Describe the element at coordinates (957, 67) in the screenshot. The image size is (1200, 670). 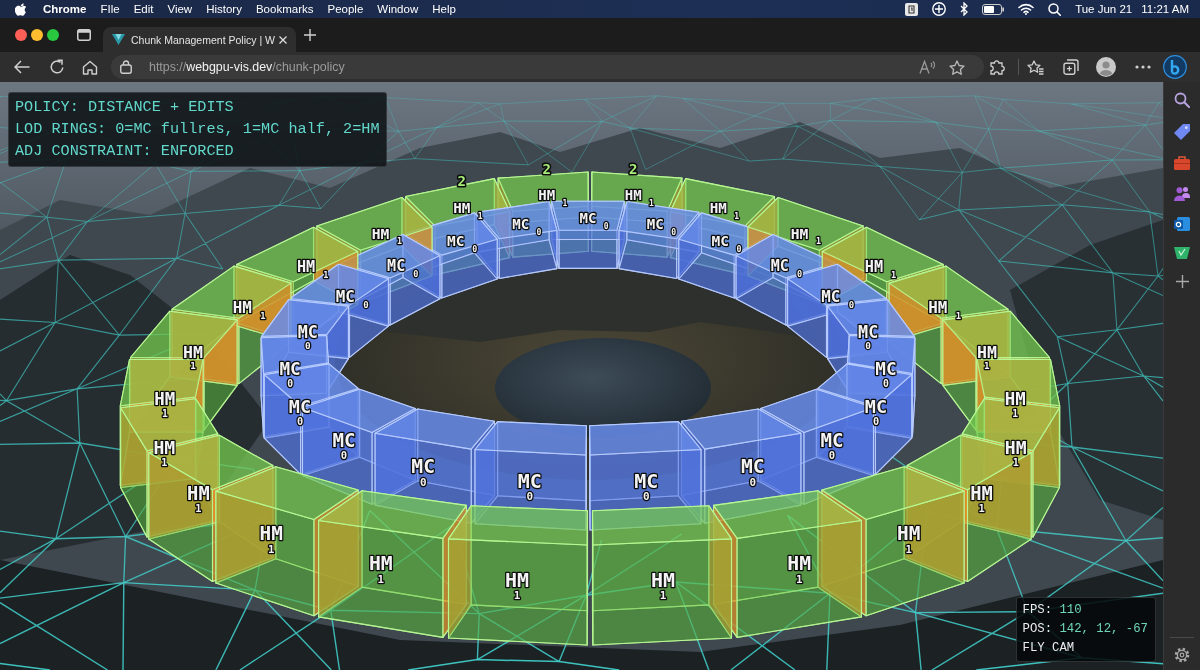
I see `star-icon` at that location.